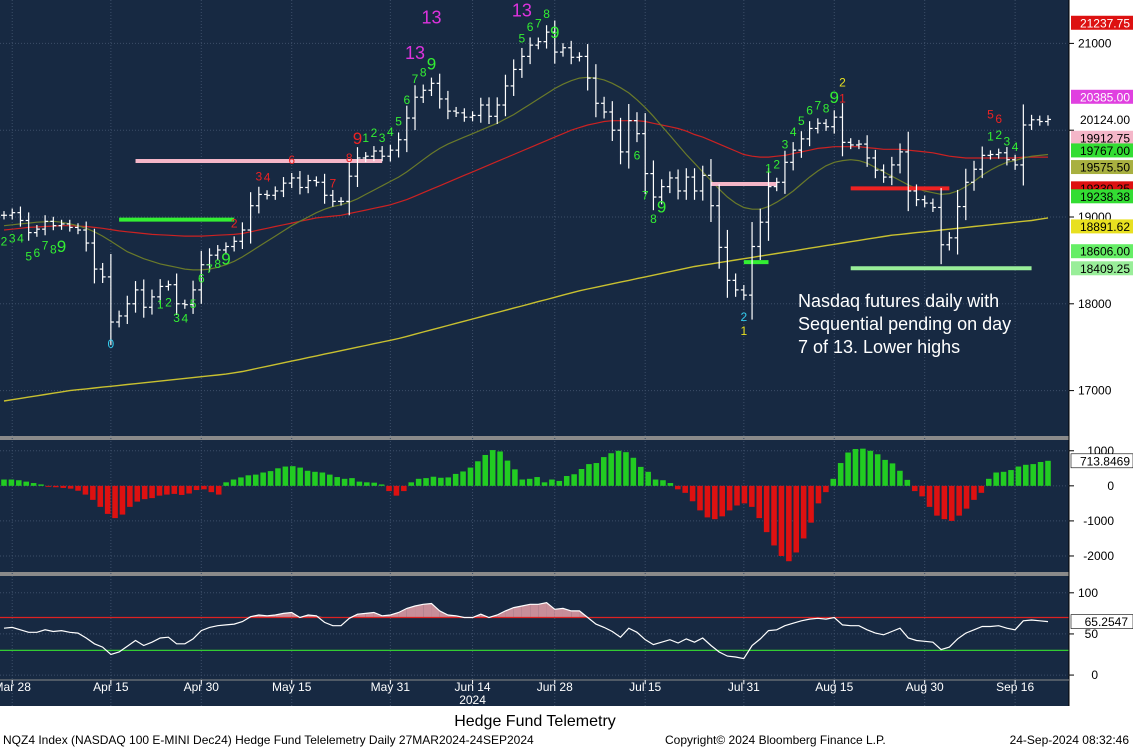 The height and width of the screenshot is (748, 1133). What do you see at coordinates (775, 740) in the screenshot?
I see `footer-copyright: Copyright© 2024 Bloomberg Finance L.P.` at bounding box center [775, 740].